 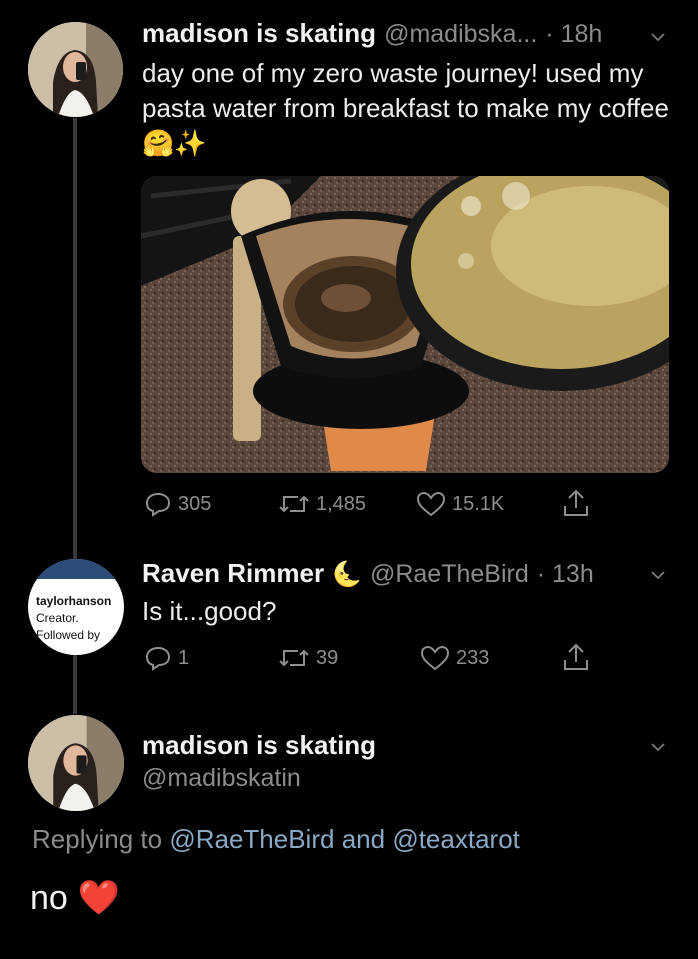 What do you see at coordinates (454, 658) in the screenshot?
I see `like-button: 233` at bounding box center [454, 658].